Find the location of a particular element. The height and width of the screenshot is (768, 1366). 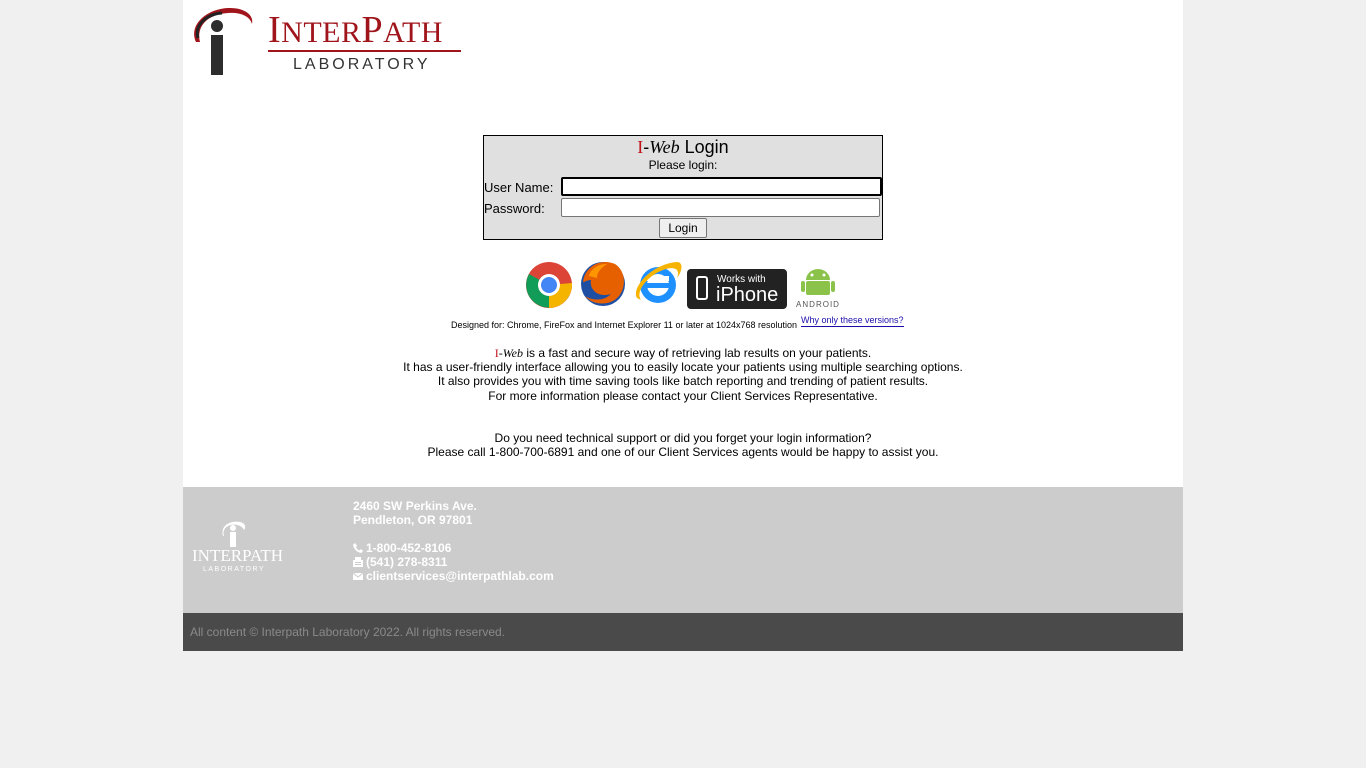

footer-logo: INTERPATH LABORATORY is located at coordinates (237, 548).